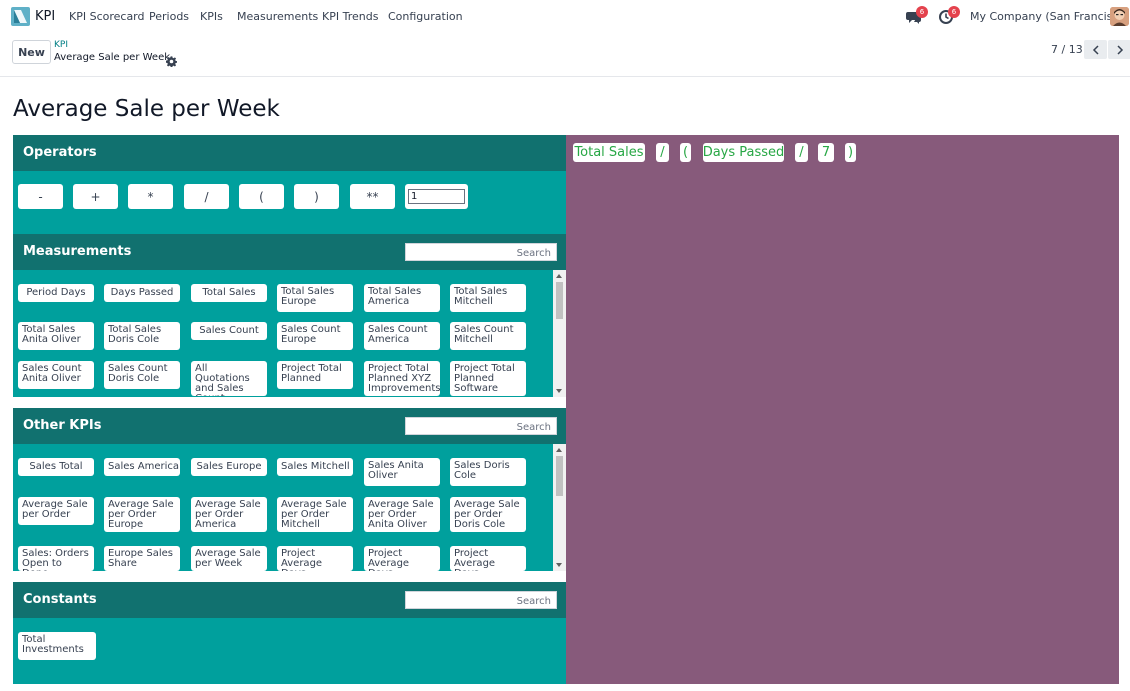  What do you see at coordinates (57, 646) in the screenshot?
I see `constant-chip: Total Investments` at bounding box center [57, 646].